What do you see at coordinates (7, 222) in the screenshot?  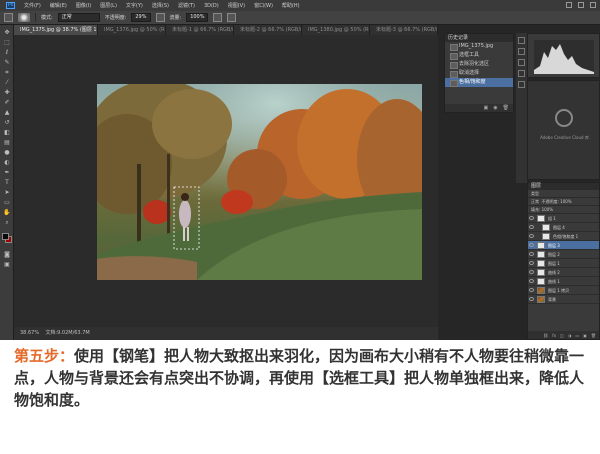 I see `zoom-tool-icon: ⌕` at bounding box center [7, 222].